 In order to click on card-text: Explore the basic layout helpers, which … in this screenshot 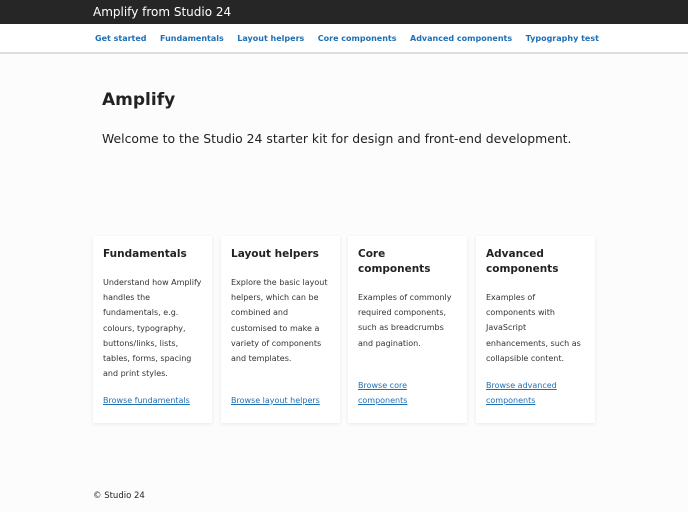, I will do `click(279, 321)`.